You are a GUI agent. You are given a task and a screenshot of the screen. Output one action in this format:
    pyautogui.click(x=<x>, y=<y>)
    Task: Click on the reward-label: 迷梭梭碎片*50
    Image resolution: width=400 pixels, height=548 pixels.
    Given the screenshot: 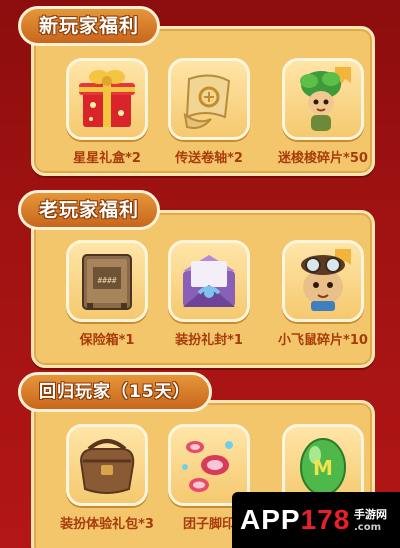 What is the action you would take?
    pyautogui.click(x=323, y=158)
    